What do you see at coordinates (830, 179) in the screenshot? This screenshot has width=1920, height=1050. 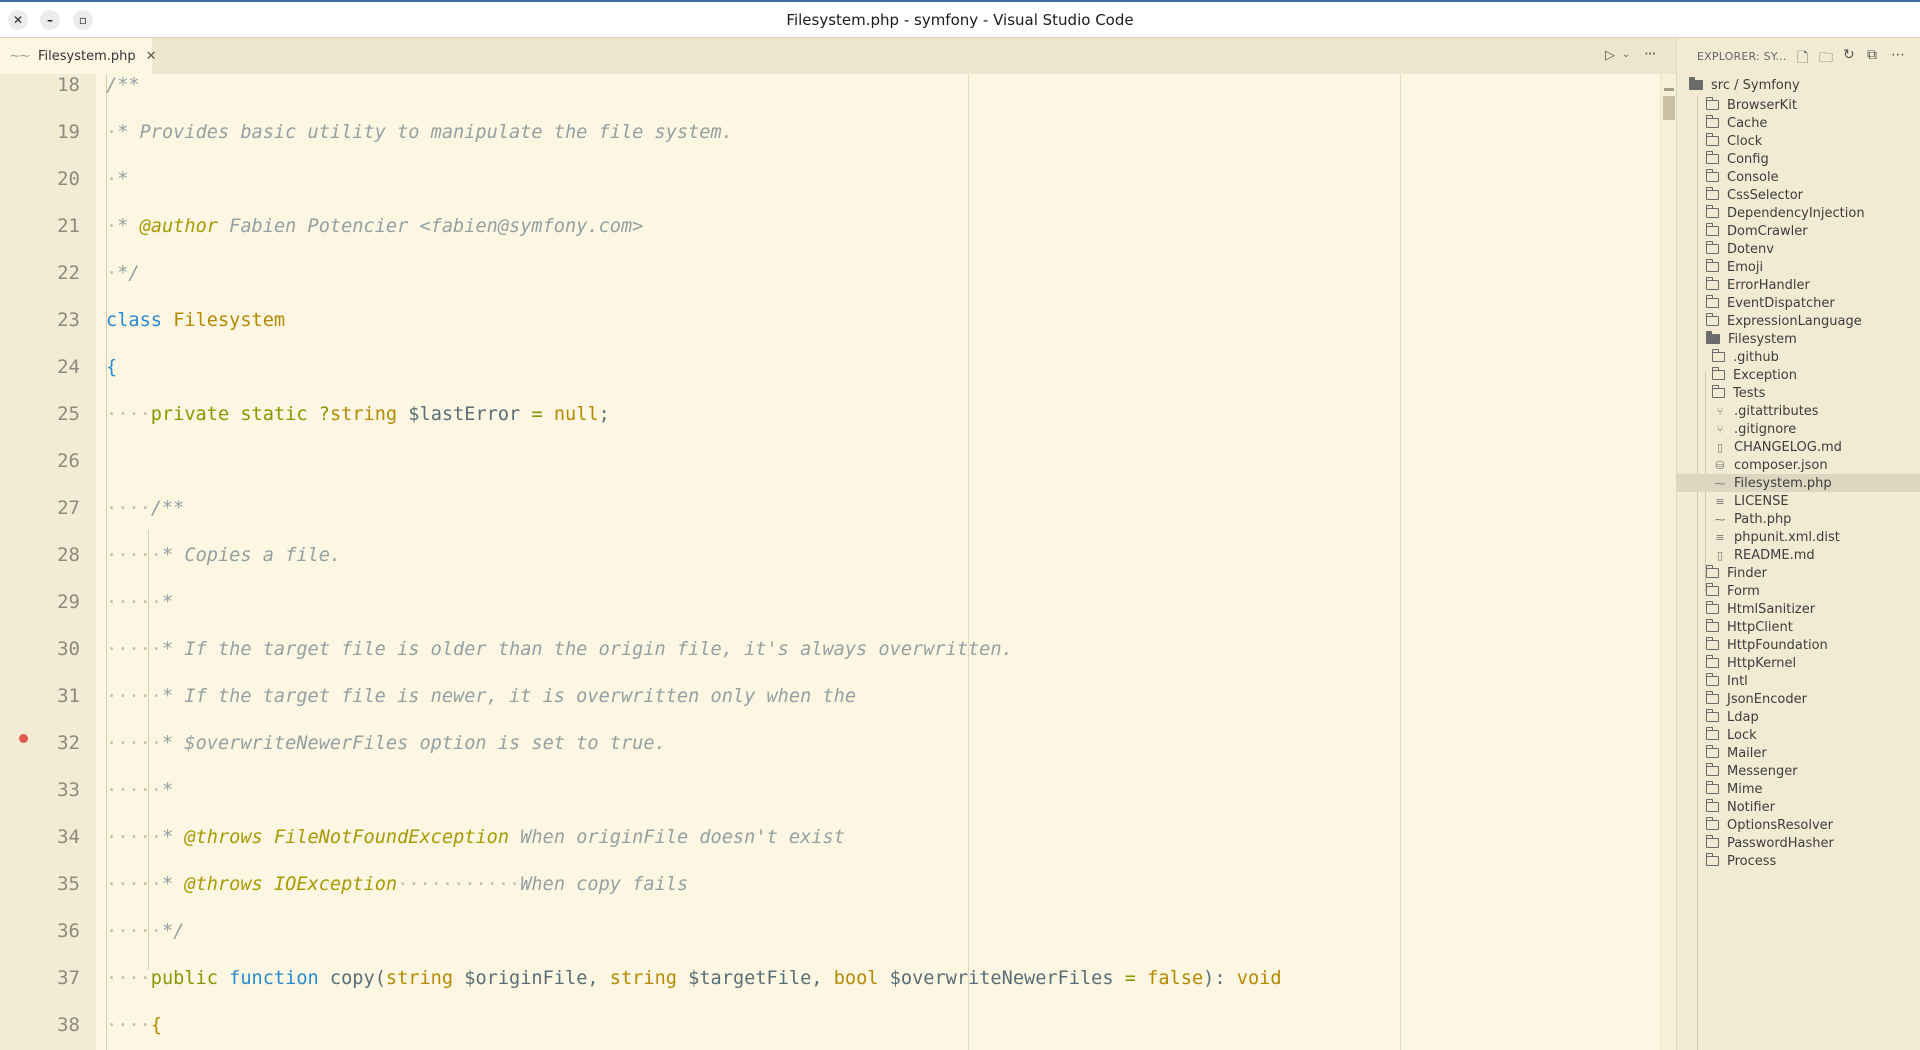 I see `code-line: 20 ·*` at bounding box center [830, 179].